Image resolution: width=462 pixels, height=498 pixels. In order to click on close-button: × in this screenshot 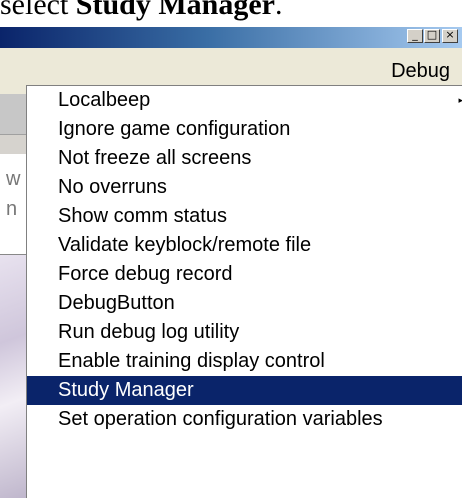, I will do `click(450, 35)`.